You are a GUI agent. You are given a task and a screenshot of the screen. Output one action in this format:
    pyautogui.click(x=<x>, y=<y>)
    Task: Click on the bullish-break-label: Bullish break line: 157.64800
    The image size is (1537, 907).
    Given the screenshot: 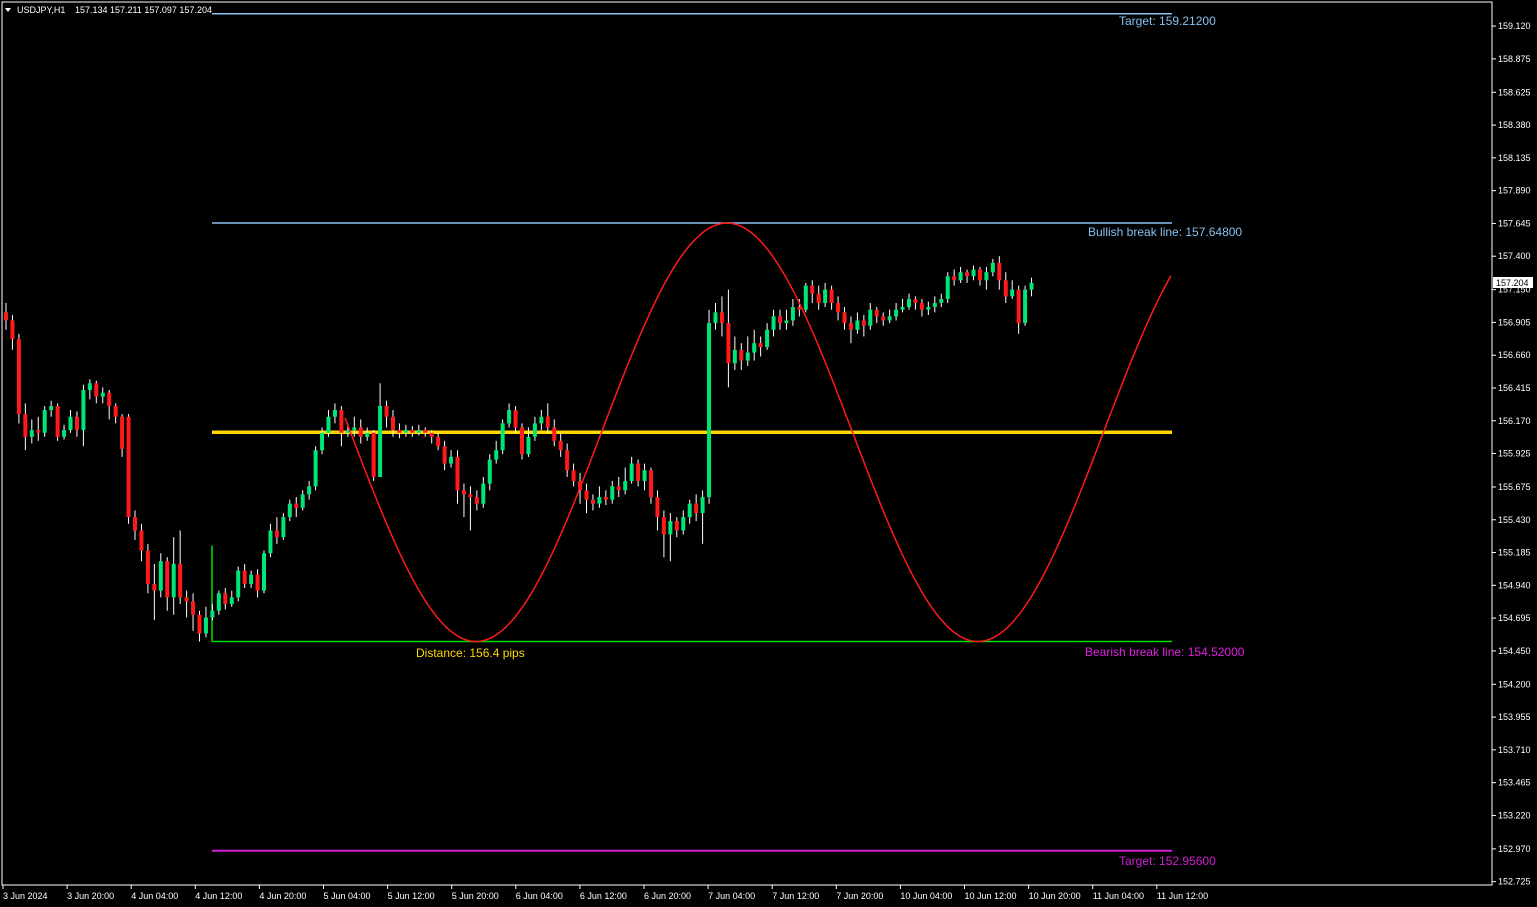 What is the action you would take?
    pyautogui.click(x=1165, y=232)
    